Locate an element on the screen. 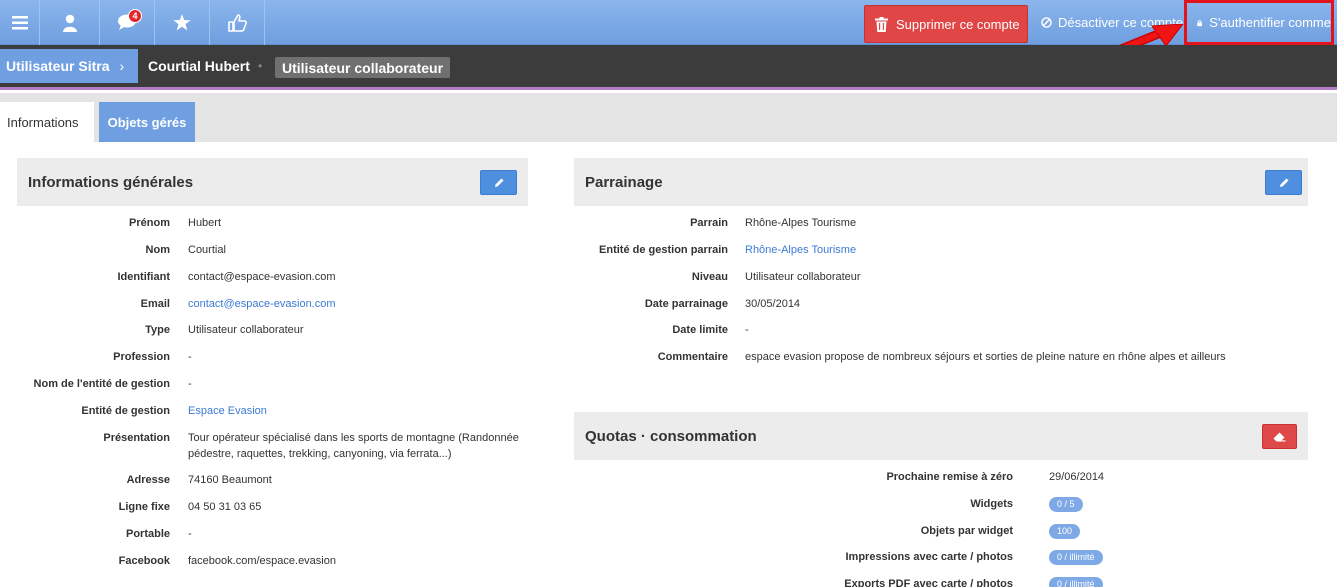 This screenshot has height=587, width=1337. parrainage-label: Parrain is located at coordinates (709, 223).